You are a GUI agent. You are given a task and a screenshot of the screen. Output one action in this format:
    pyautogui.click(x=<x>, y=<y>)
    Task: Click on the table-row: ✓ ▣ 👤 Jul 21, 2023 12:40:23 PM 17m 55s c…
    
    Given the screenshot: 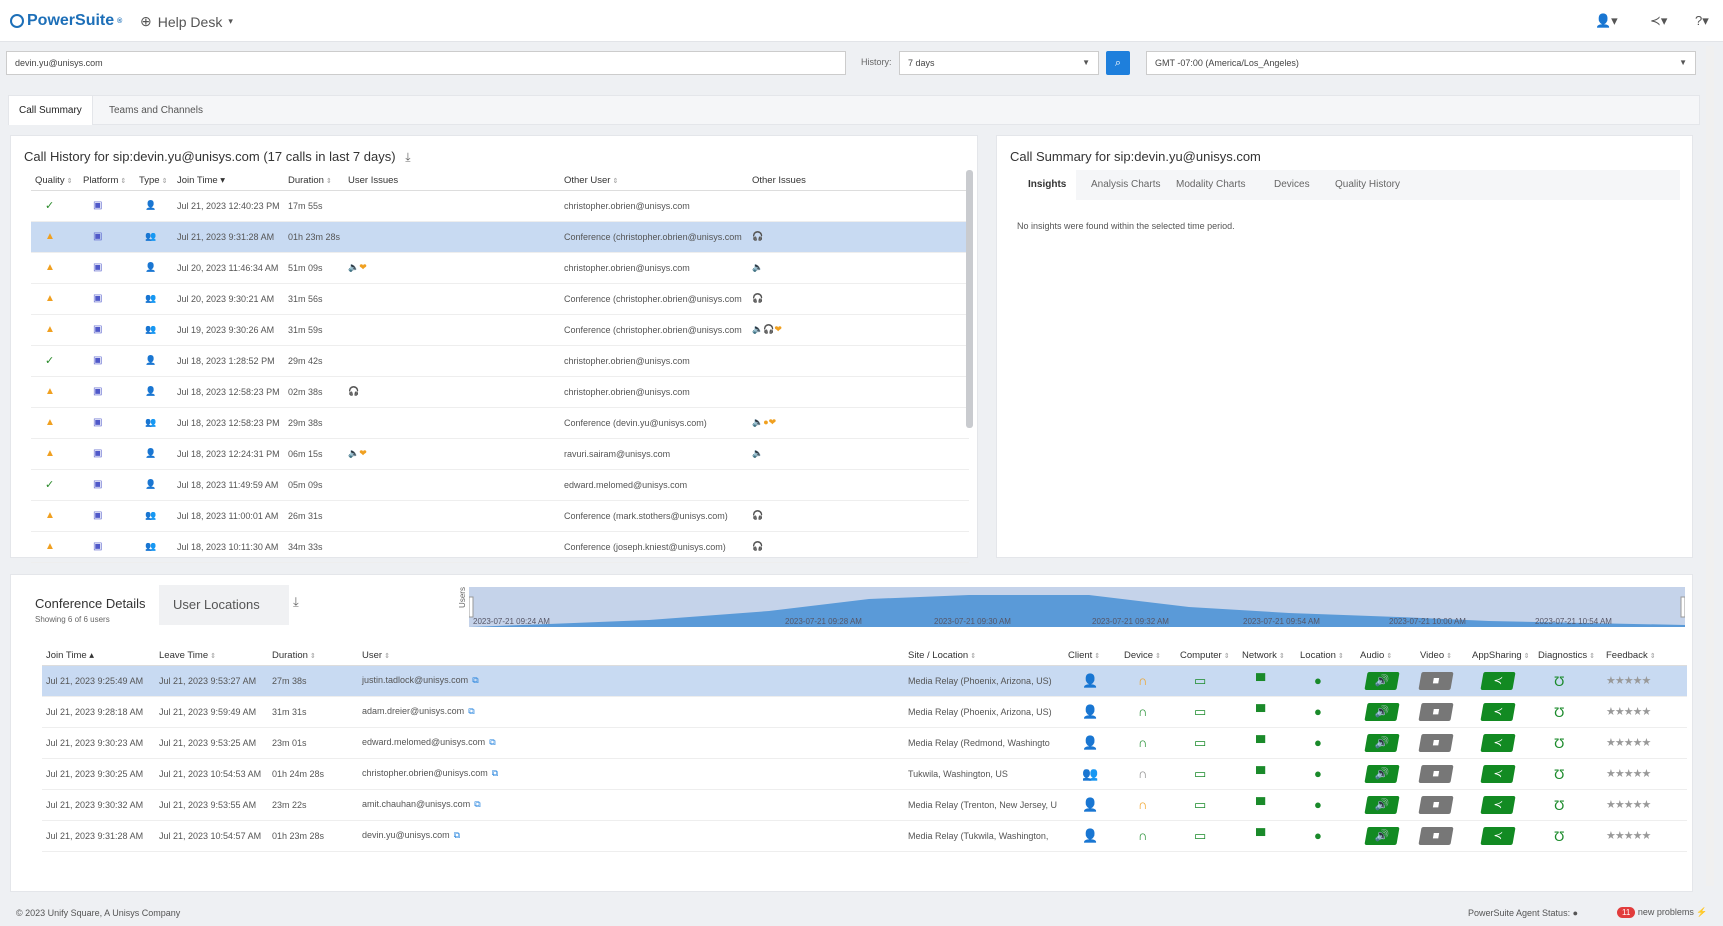 What is the action you would take?
    pyautogui.click(x=500, y=206)
    